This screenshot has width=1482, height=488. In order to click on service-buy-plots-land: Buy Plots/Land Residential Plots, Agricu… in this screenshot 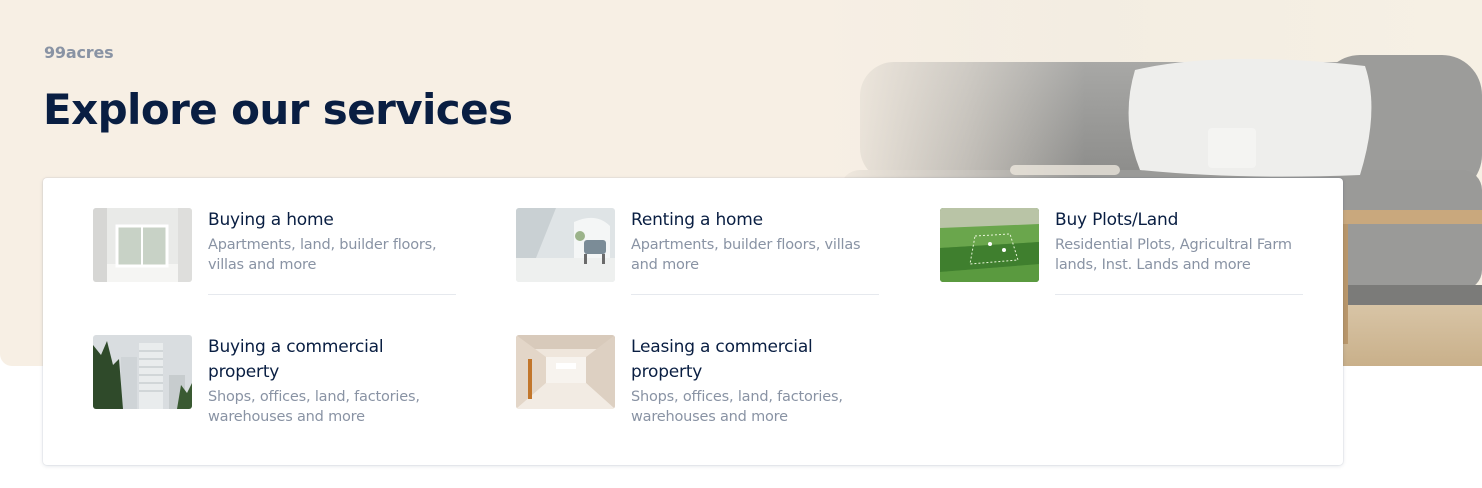, I will do `click(1121, 253)`.